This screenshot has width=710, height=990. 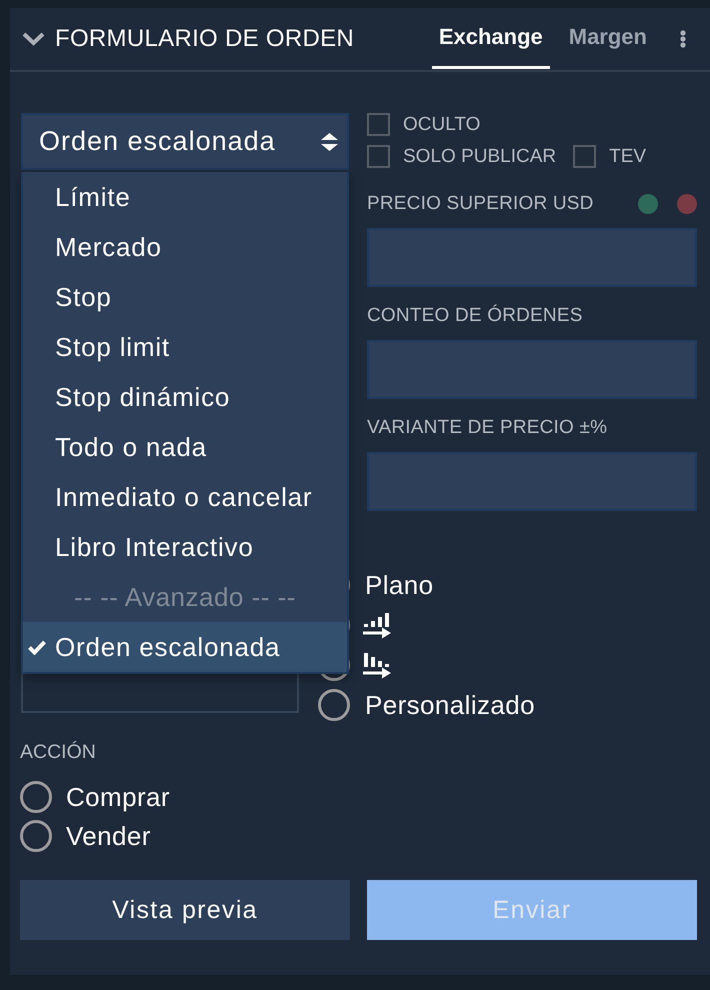 I want to click on kebab-menu-icon, so click(x=683, y=39).